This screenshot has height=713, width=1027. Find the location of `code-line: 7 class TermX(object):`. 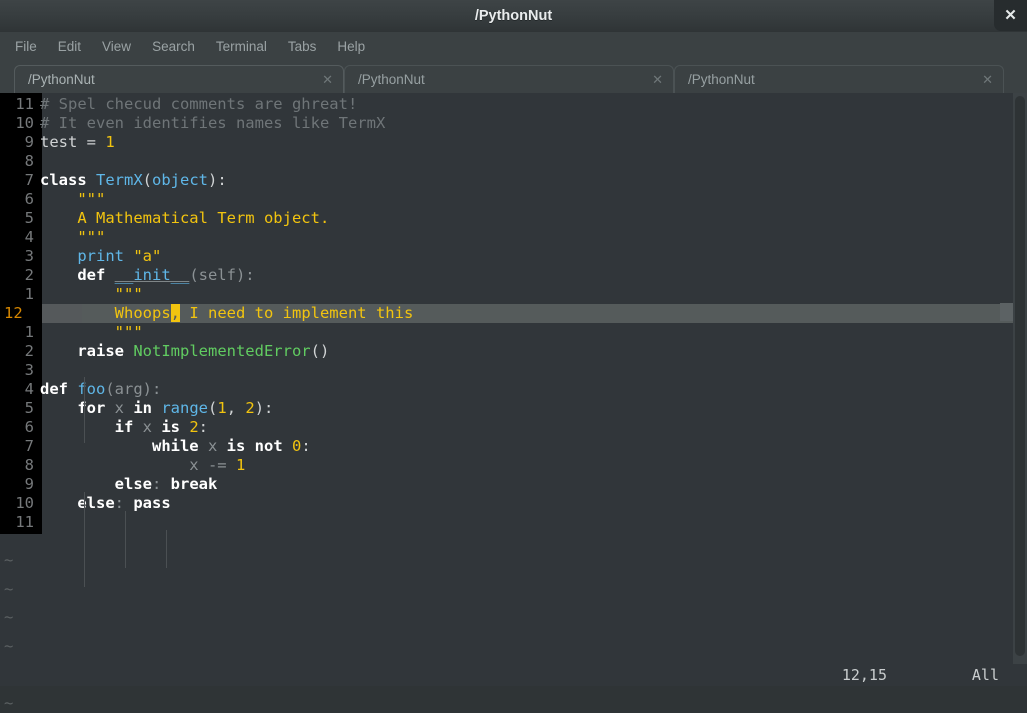

code-line: 7 class TermX(object): is located at coordinates (513, 180).